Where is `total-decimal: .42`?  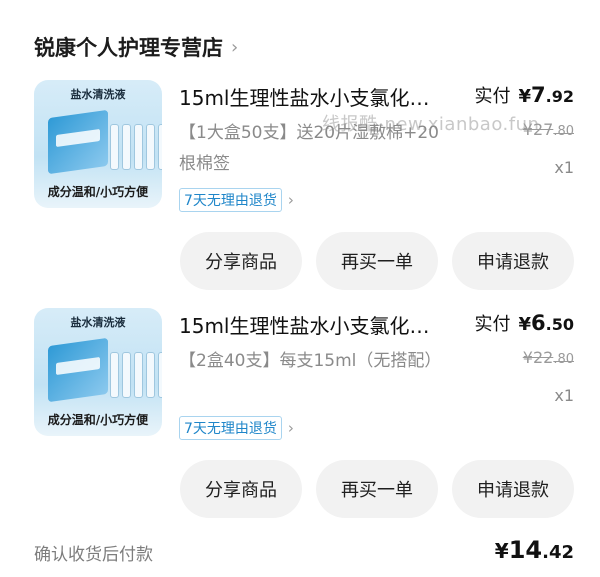 total-decimal: .42 is located at coordinates (558, 552).